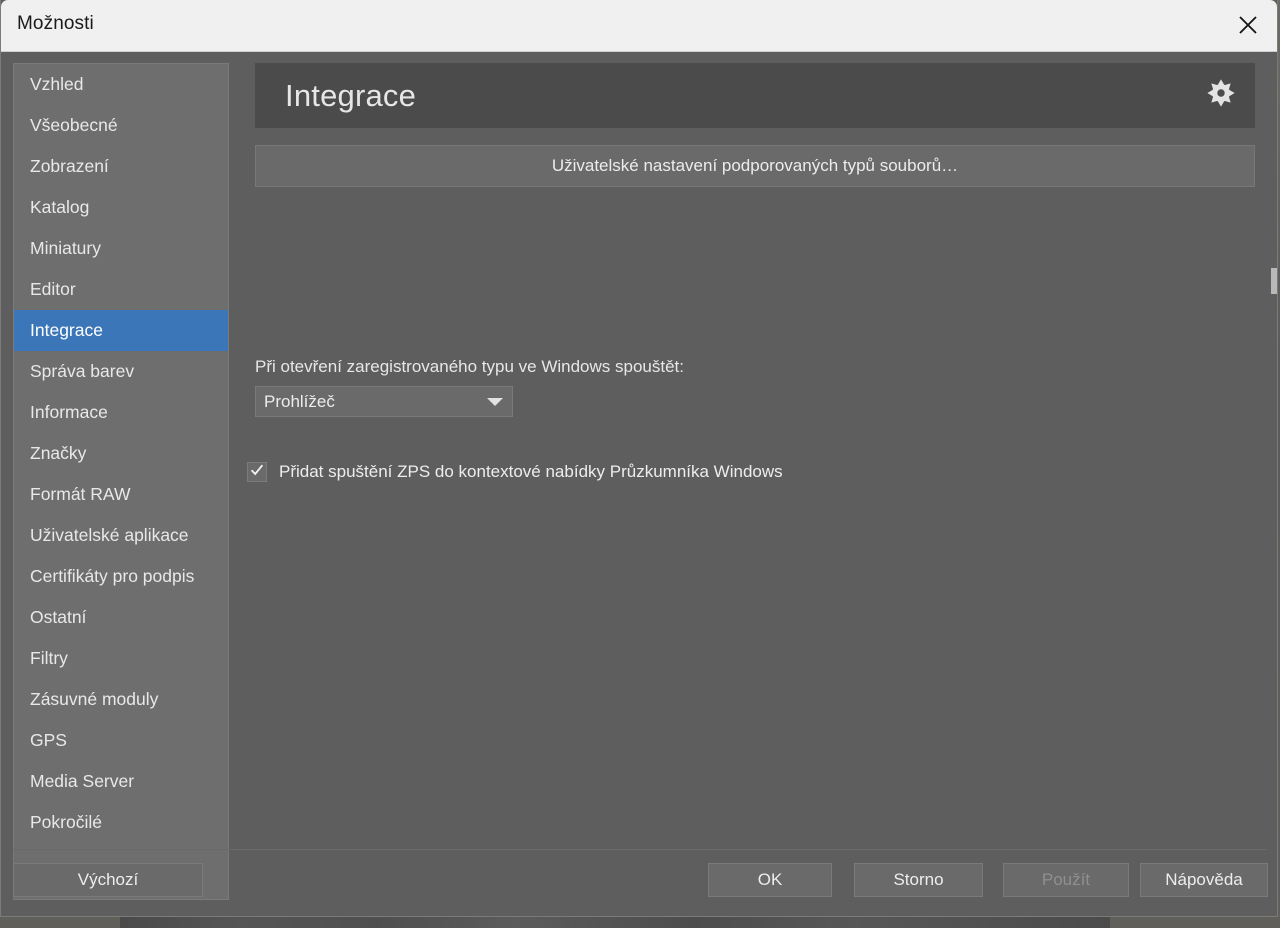  Describe the element at coordinates (121, 371) in the screenshot. I see `sidebar-item-8: Správa barev` at that location.